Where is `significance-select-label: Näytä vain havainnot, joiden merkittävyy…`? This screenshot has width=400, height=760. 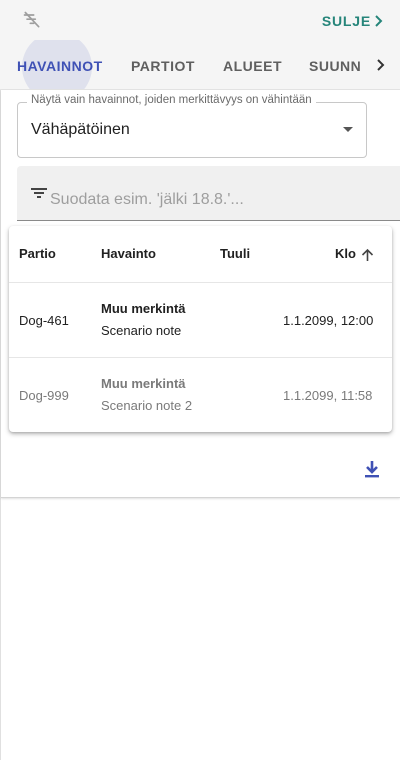
significance-select-label: Näytä vain havainnot, joiden merkittävyy… is located at coordinates (171, 100).